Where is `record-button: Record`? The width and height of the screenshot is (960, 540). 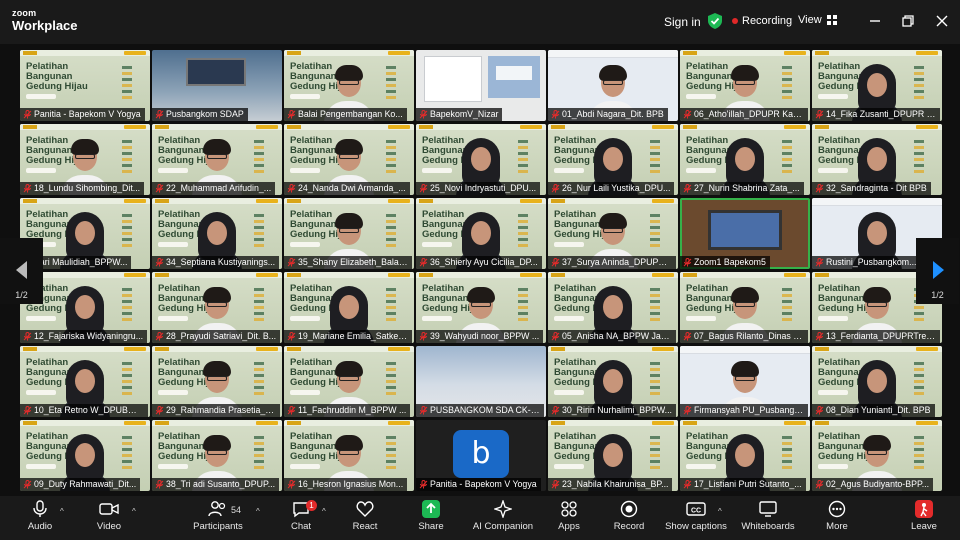
record-button: Record is located at coordinates (629, 516).